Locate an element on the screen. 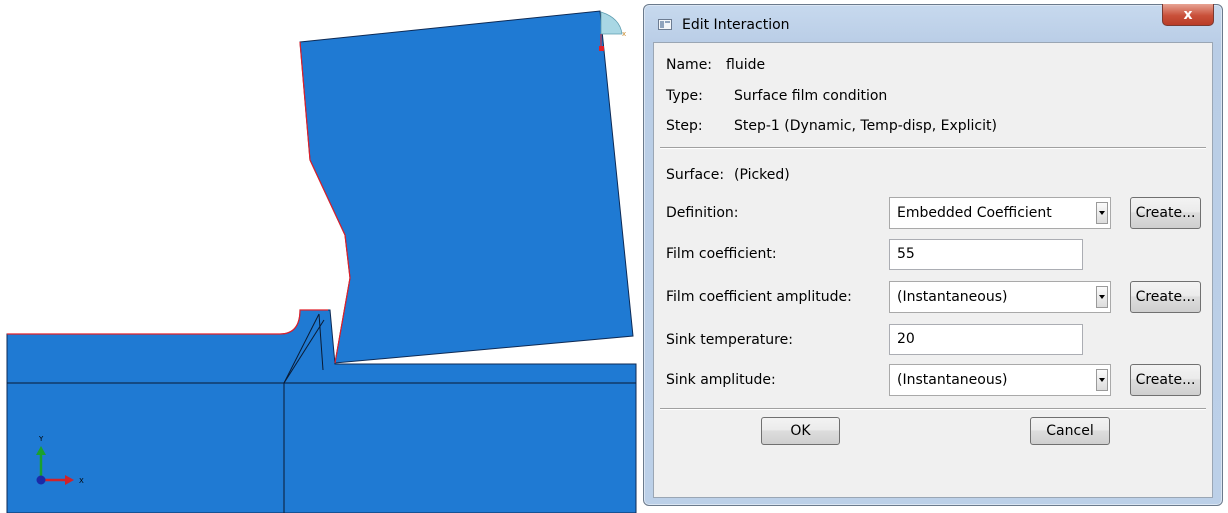 This screenshot has width=1228, height=513. film-coefficient-amplitude-select: (Instantaneous) is located at coordinates (1000, 297).